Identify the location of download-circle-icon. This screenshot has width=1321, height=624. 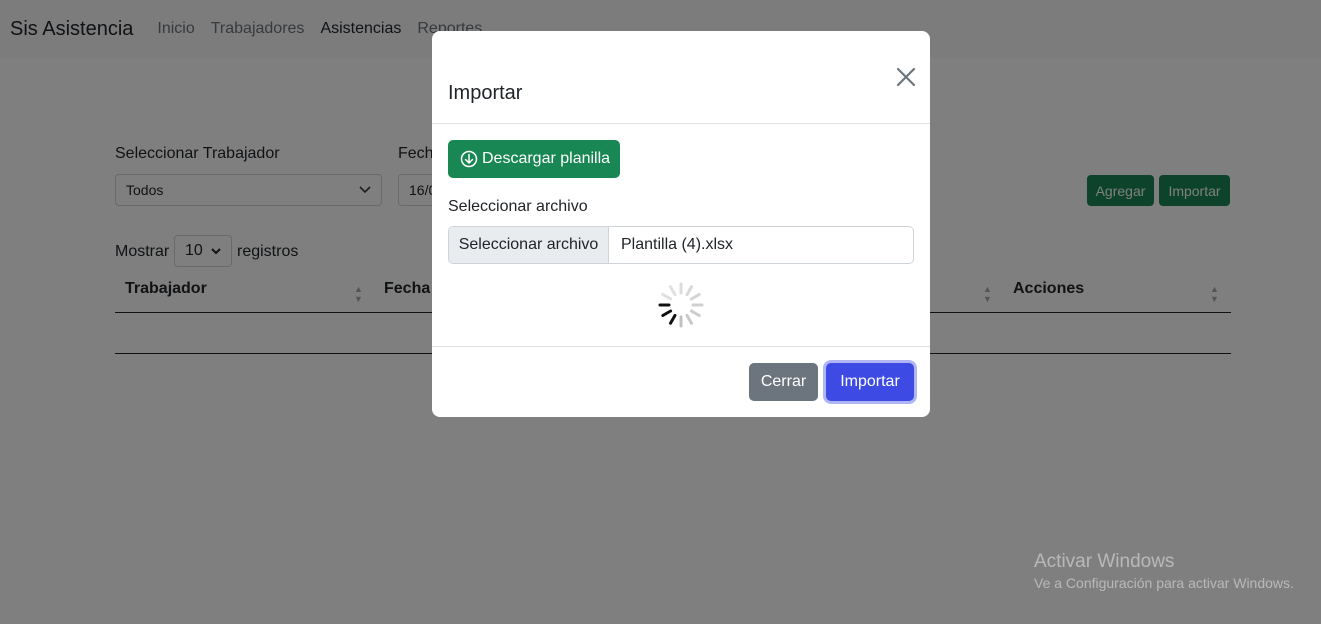
(469, 159).